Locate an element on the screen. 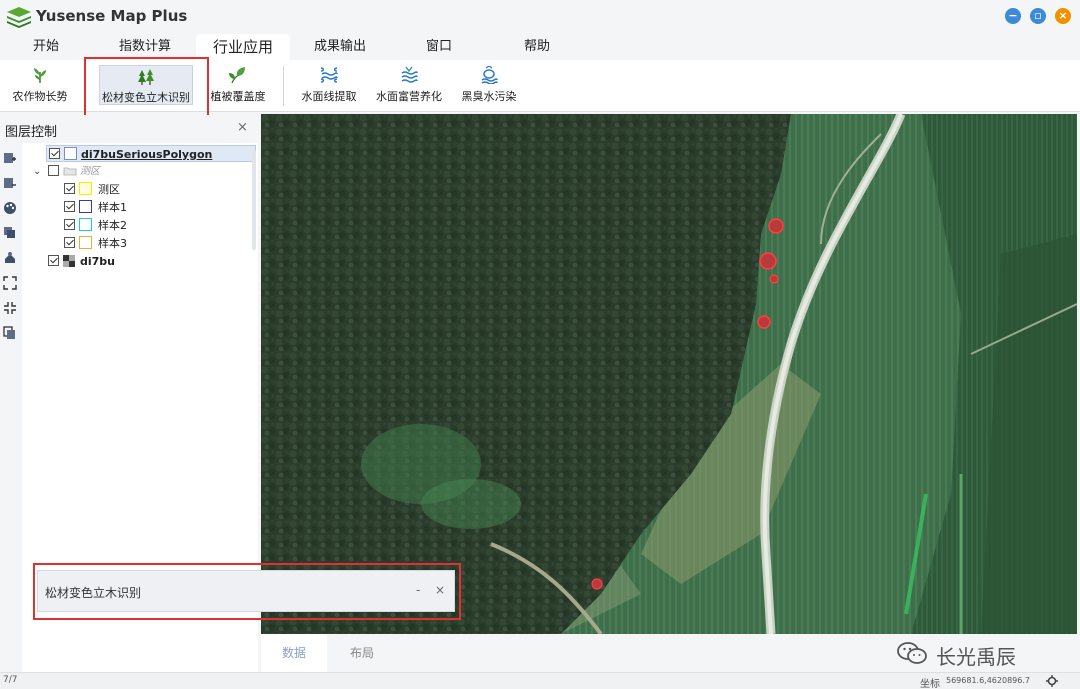 Image resolution: width=1080 pixels, height=689 pixels. copy-layer-icon is located at coordinates (10, 333).